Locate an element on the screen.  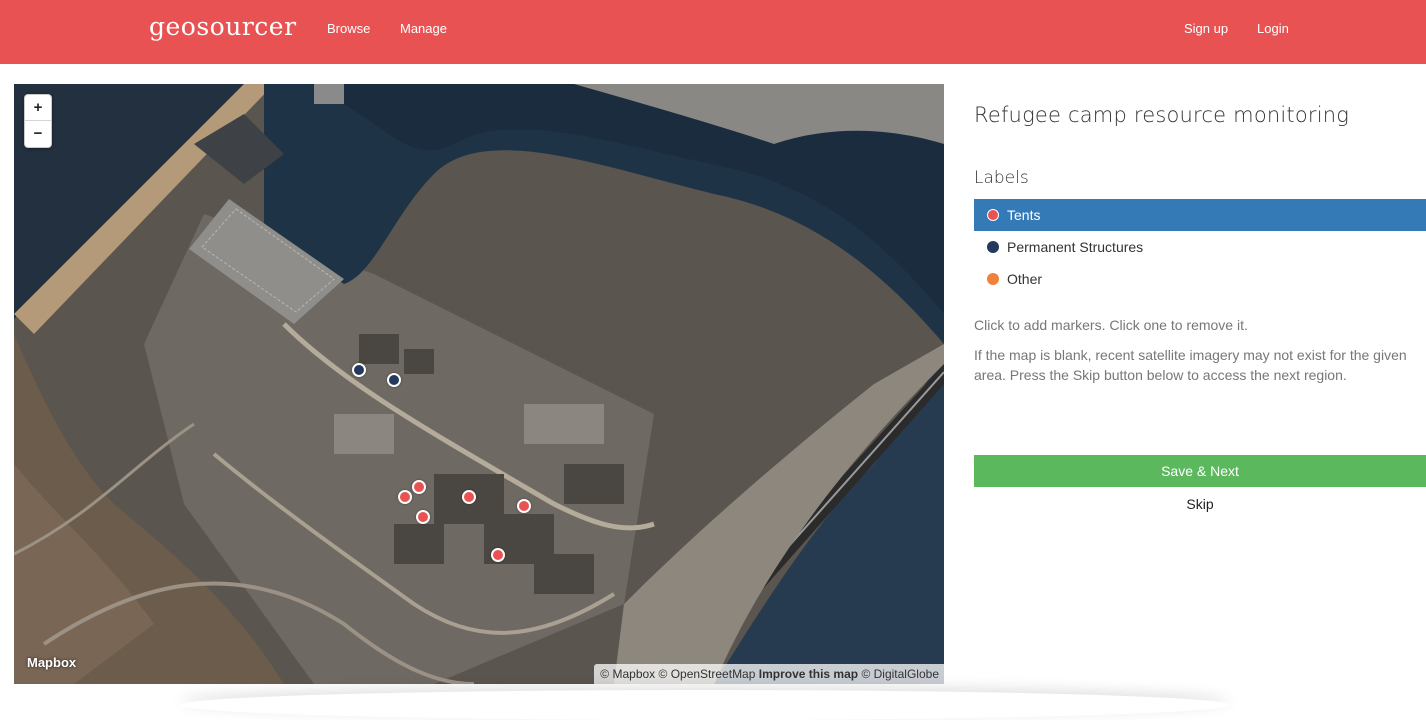
page-title: Refugee camp resource monitoring is located at coordinates (1162, 115).